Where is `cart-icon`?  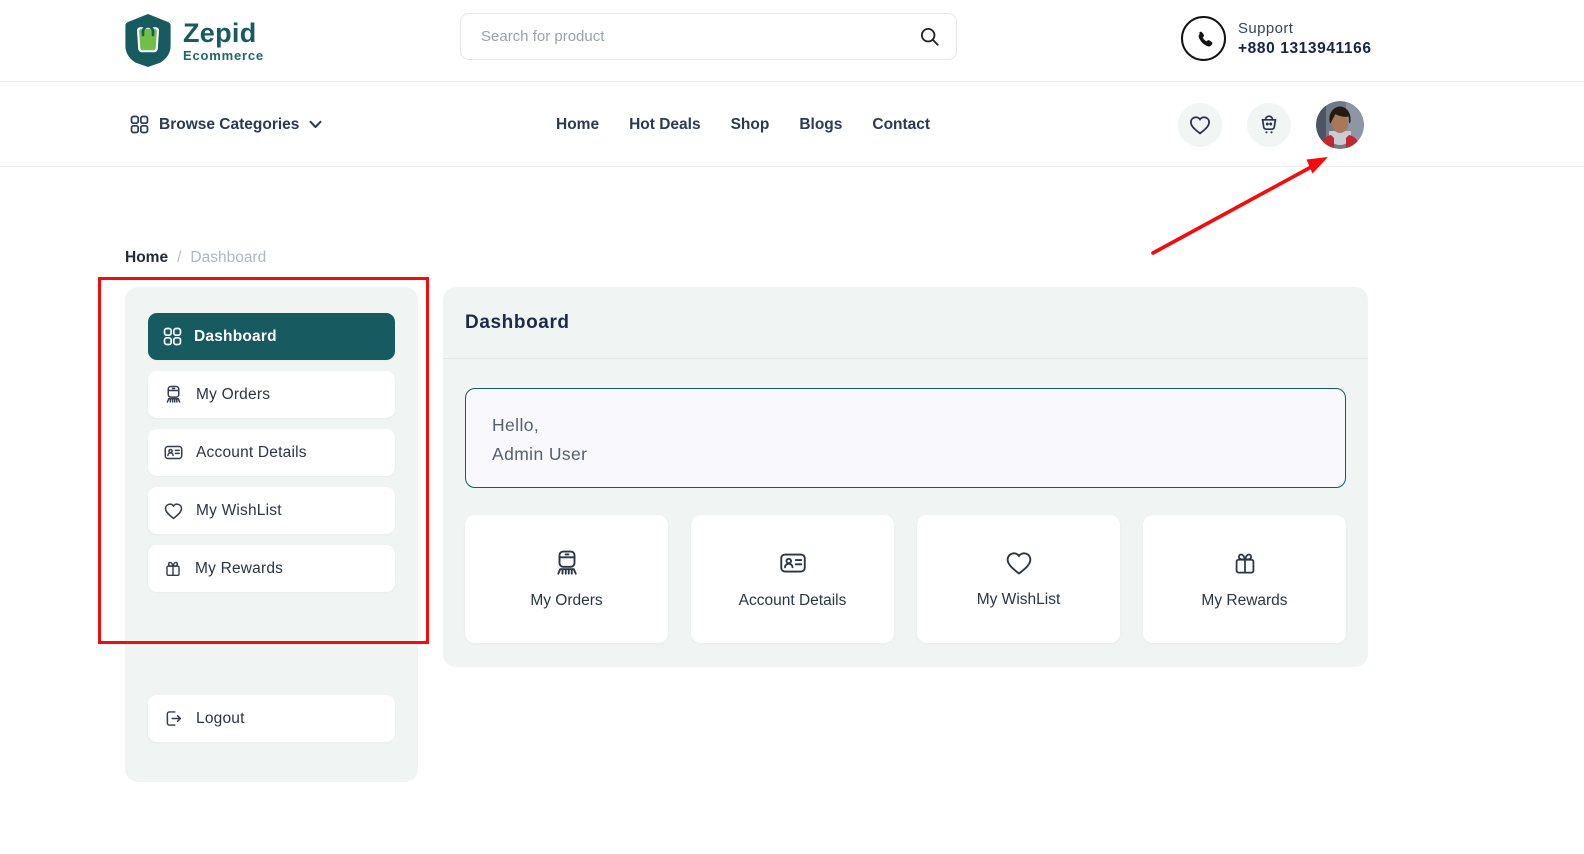 cart-icon is located at coordinates (1269, 123).